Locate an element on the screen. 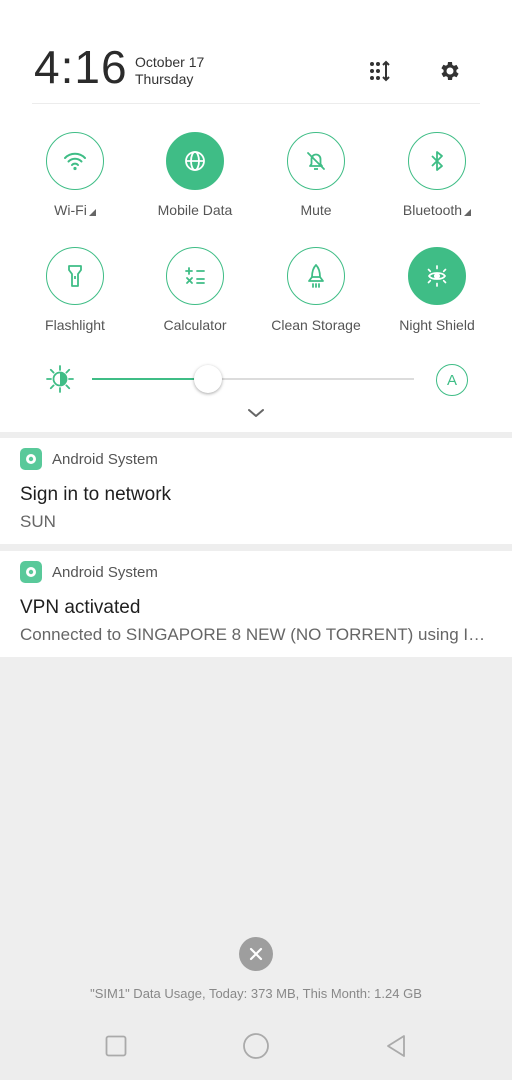 The width and height of the screenshot is (512, 1080). tile-label: Mobile Data is located at coordinates (195, 210).